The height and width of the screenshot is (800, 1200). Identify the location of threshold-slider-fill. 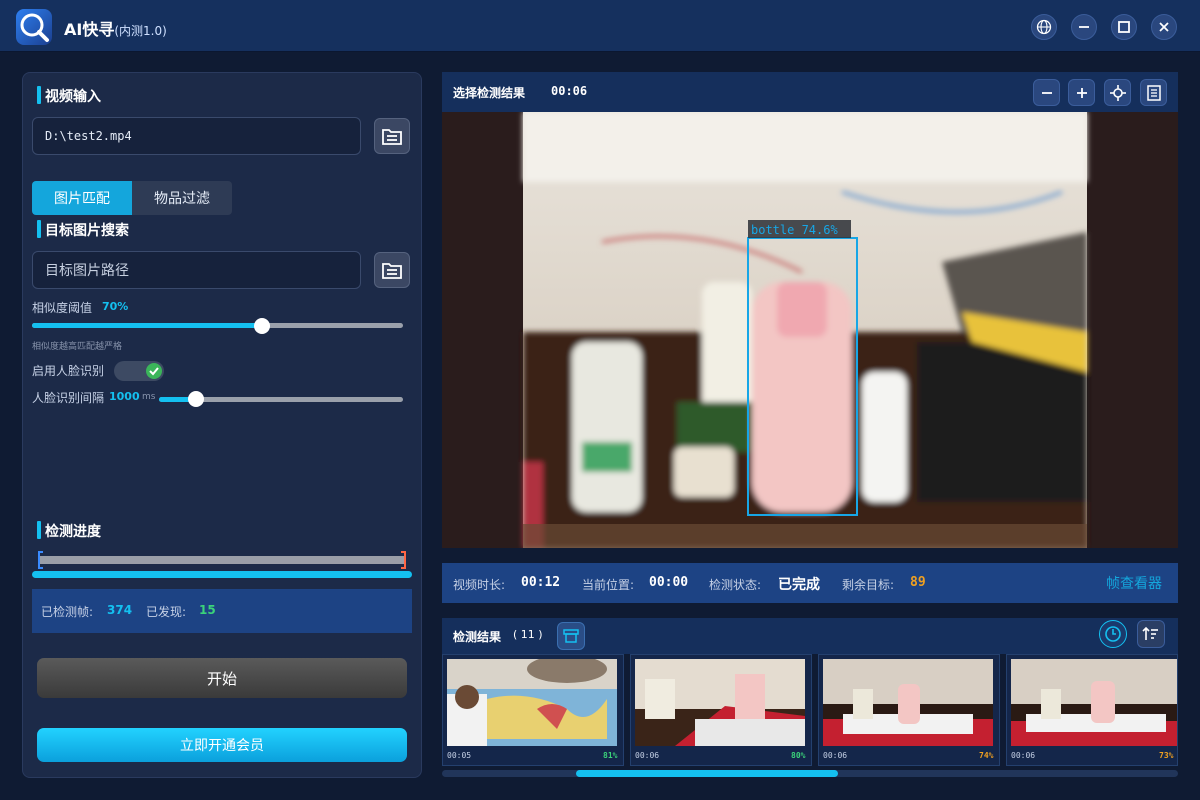
(147, 325).